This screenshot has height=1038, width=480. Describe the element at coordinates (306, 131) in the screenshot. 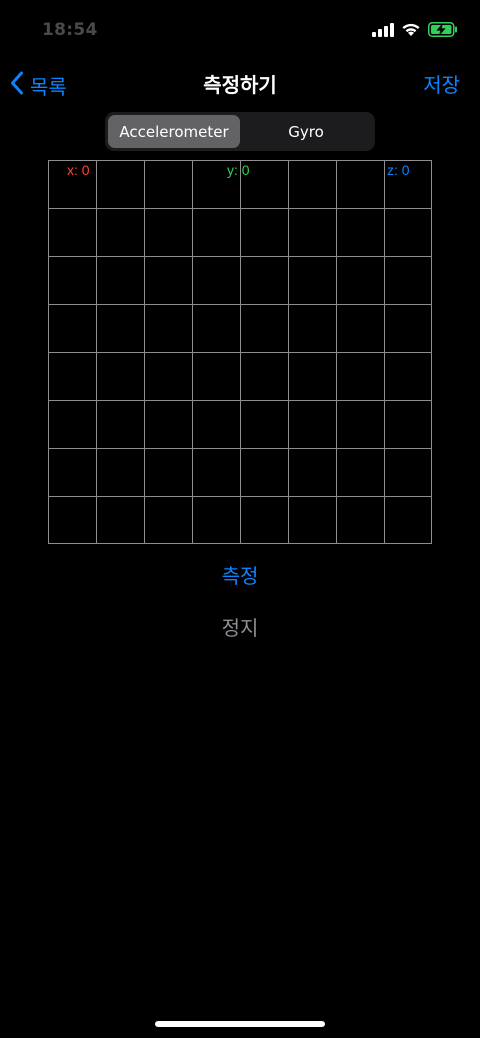

I see `segment-gyro: Gyro` at that location.